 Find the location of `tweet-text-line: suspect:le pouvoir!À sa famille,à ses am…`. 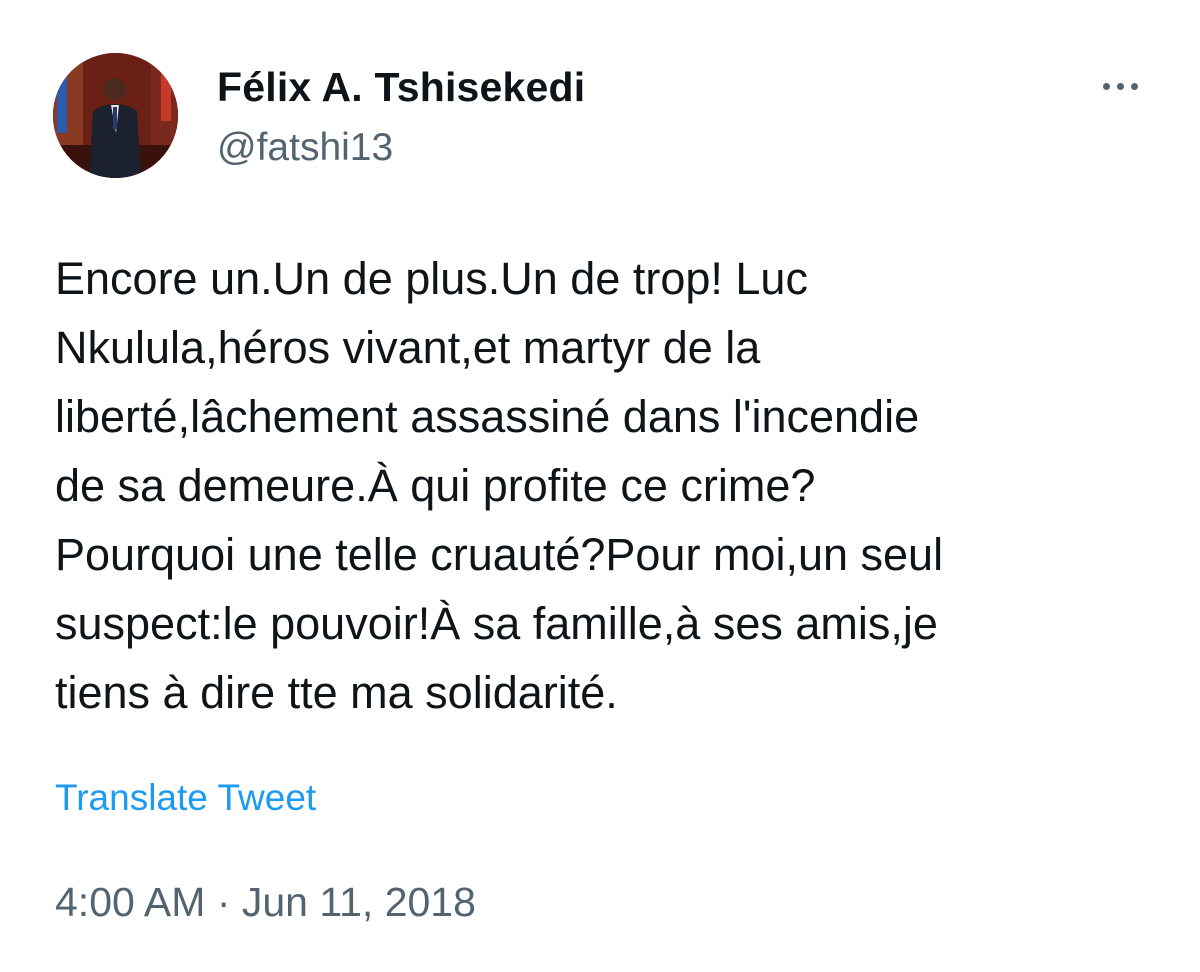

tweet-text-line: suspect:le pouvoir!À sa famille,à ses am… is located at coordinates (496, 623).